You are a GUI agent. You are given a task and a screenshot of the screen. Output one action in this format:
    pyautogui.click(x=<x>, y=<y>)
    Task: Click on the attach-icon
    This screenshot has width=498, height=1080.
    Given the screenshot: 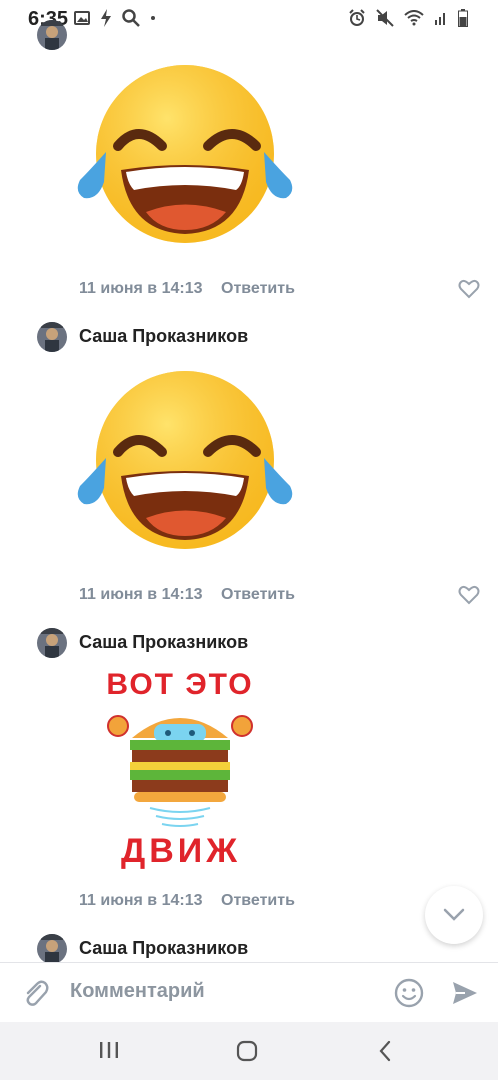 What is the action you would take?
    pyautogui.click(x=35, y=993)
    